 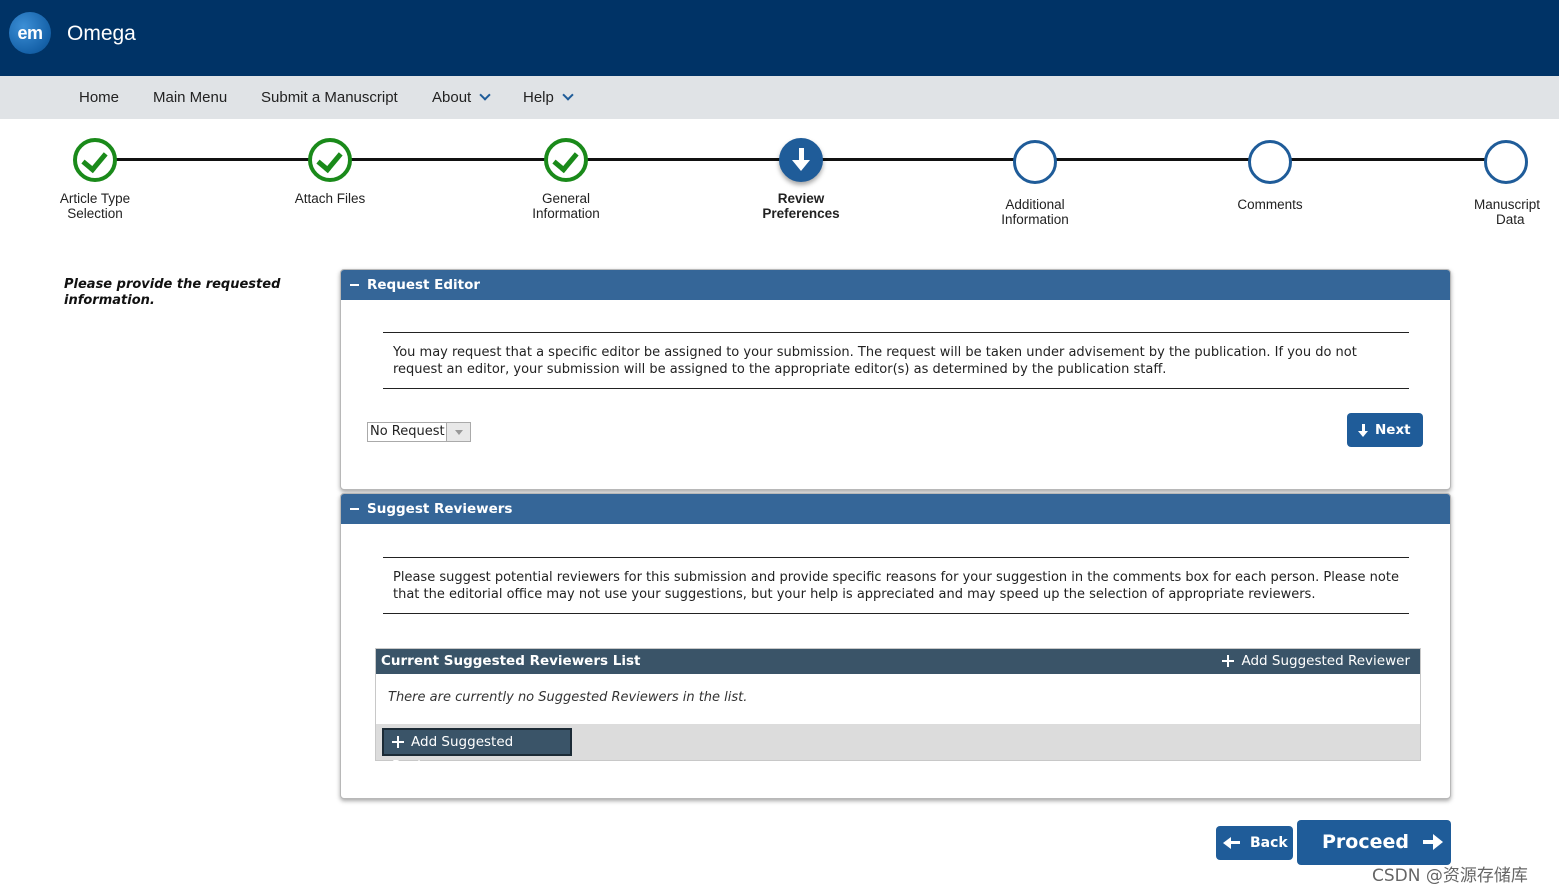 I want to click on table-footer: Add Suggested Reviewer, so click(x=898, y=749).